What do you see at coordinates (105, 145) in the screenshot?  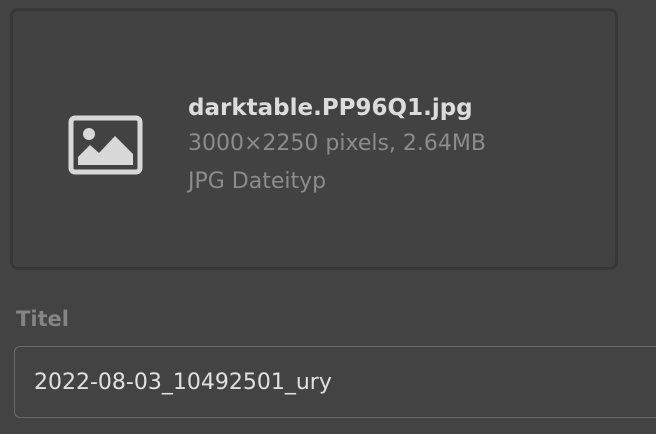 I see `image-icon` at bounding box center [105, 145].